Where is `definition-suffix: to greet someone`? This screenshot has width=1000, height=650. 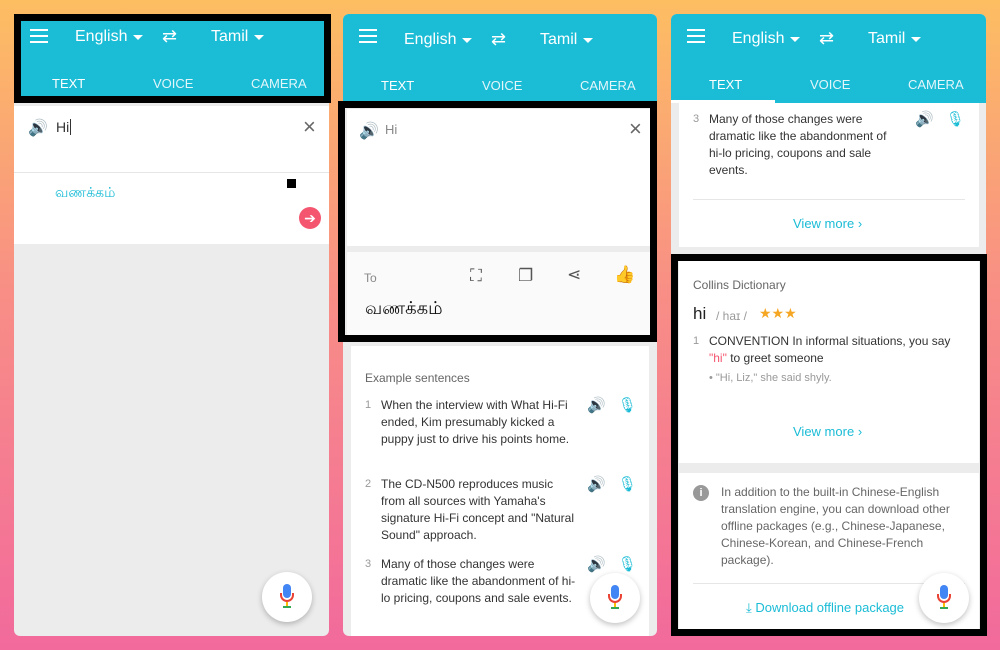 definition-suffix: to greet someone is located at coordinates (775, 358).